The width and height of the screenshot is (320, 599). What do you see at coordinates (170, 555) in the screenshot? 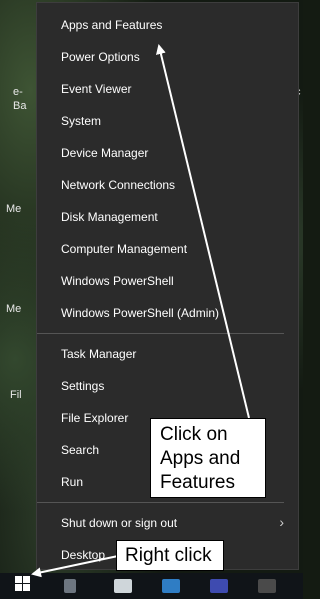
I see `callout-right-click: Right click` at bounding box center [170, 555].